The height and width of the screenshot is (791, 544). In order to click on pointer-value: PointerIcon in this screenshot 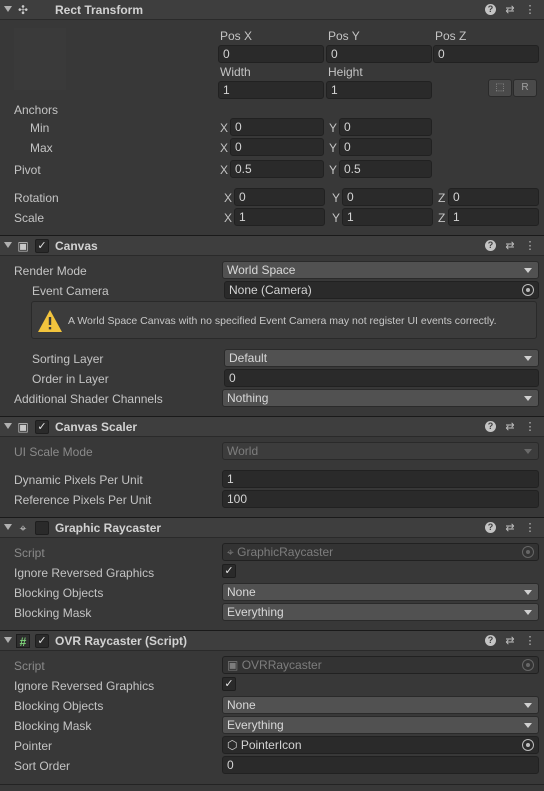, I will do `click(271, 745)`.